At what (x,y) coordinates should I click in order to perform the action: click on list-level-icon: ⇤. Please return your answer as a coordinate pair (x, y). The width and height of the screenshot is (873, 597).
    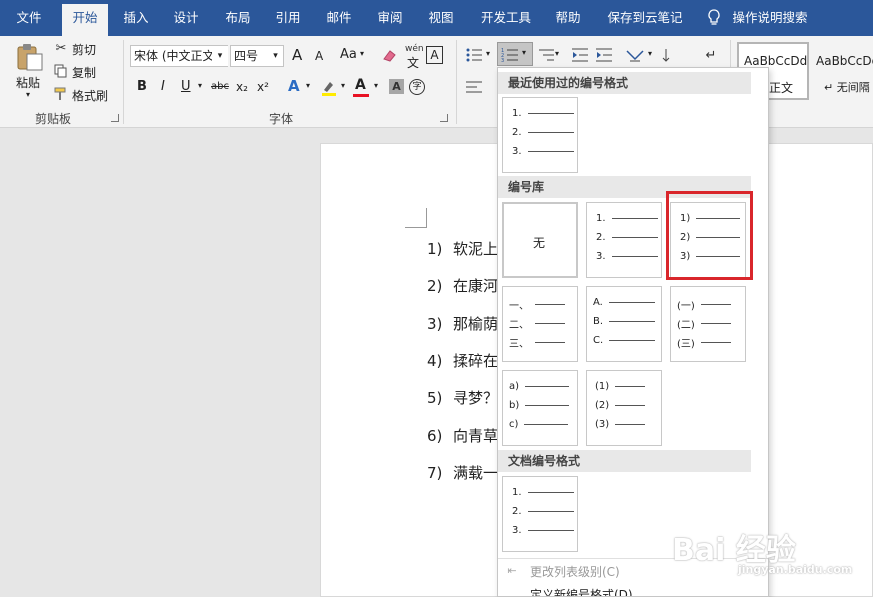
    Looking at the image, I should click on (512, 570).